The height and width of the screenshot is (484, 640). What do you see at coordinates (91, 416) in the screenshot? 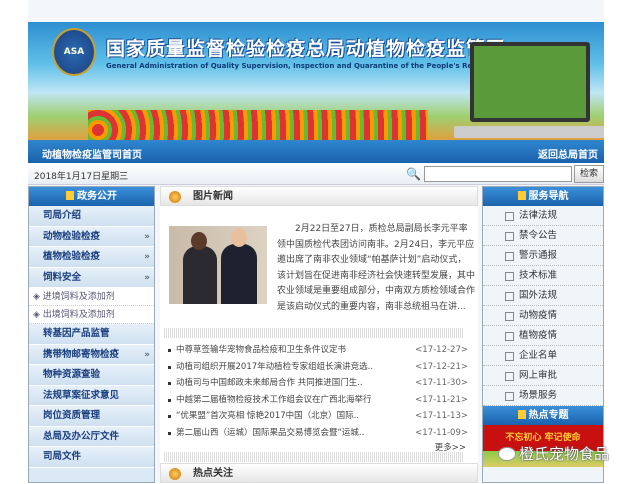
I see `sidebar-item: 岗位资质管理` at bounding box center [91, 416].